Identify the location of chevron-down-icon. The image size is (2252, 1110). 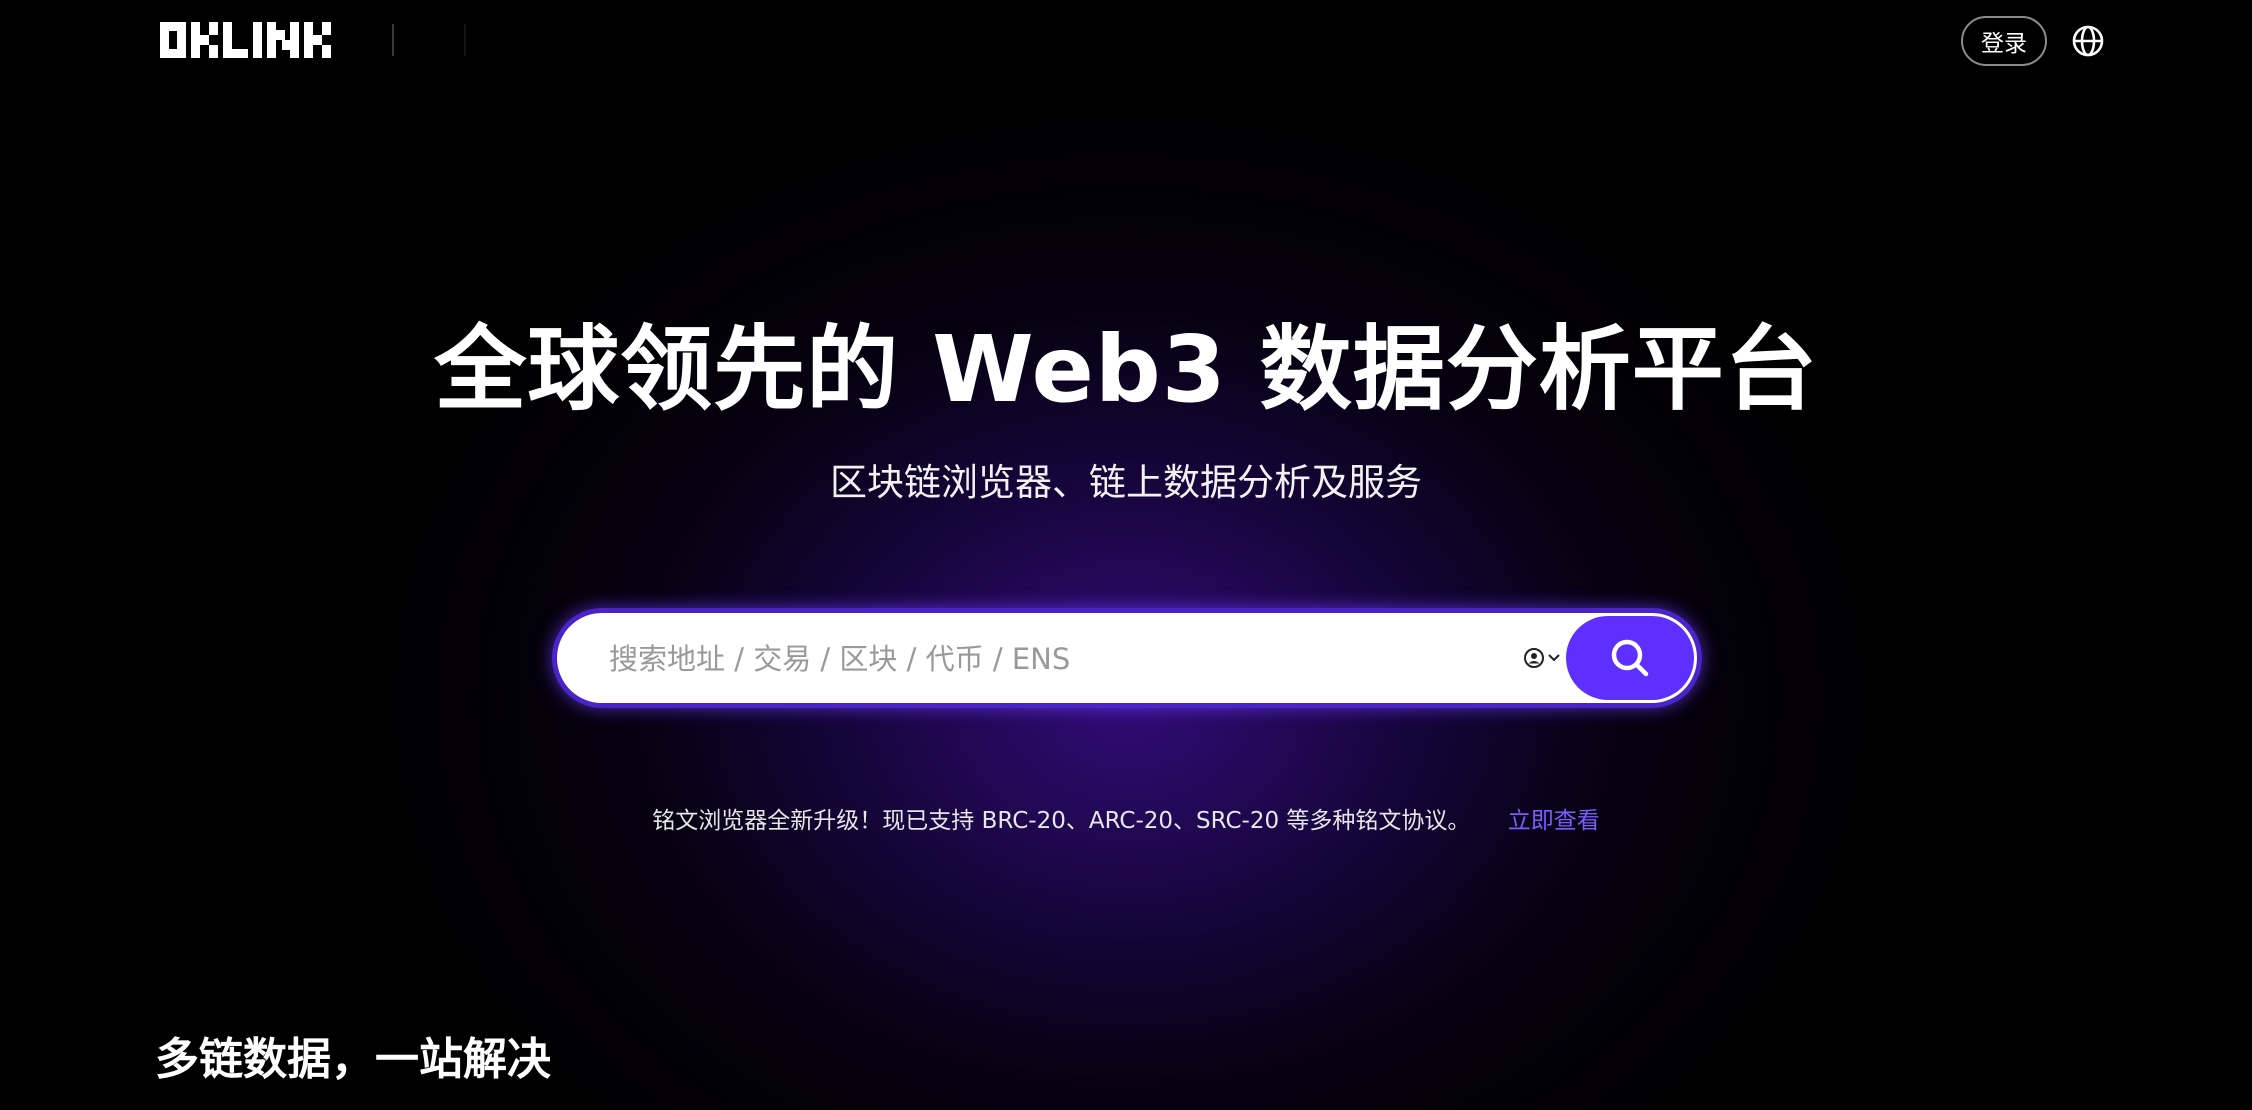
(1554, 658).